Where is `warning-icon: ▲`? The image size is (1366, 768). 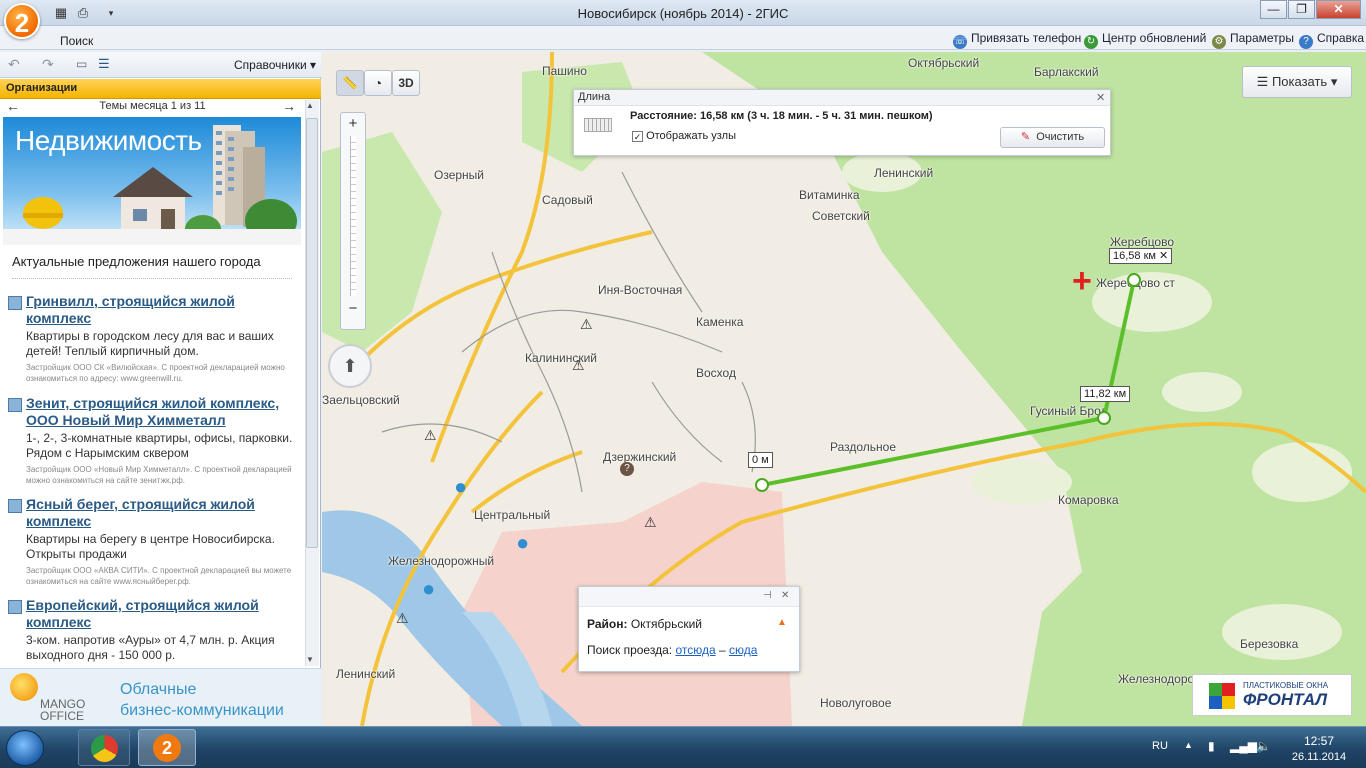
warning-icon: ▲ is located at coordinates (782, 622).